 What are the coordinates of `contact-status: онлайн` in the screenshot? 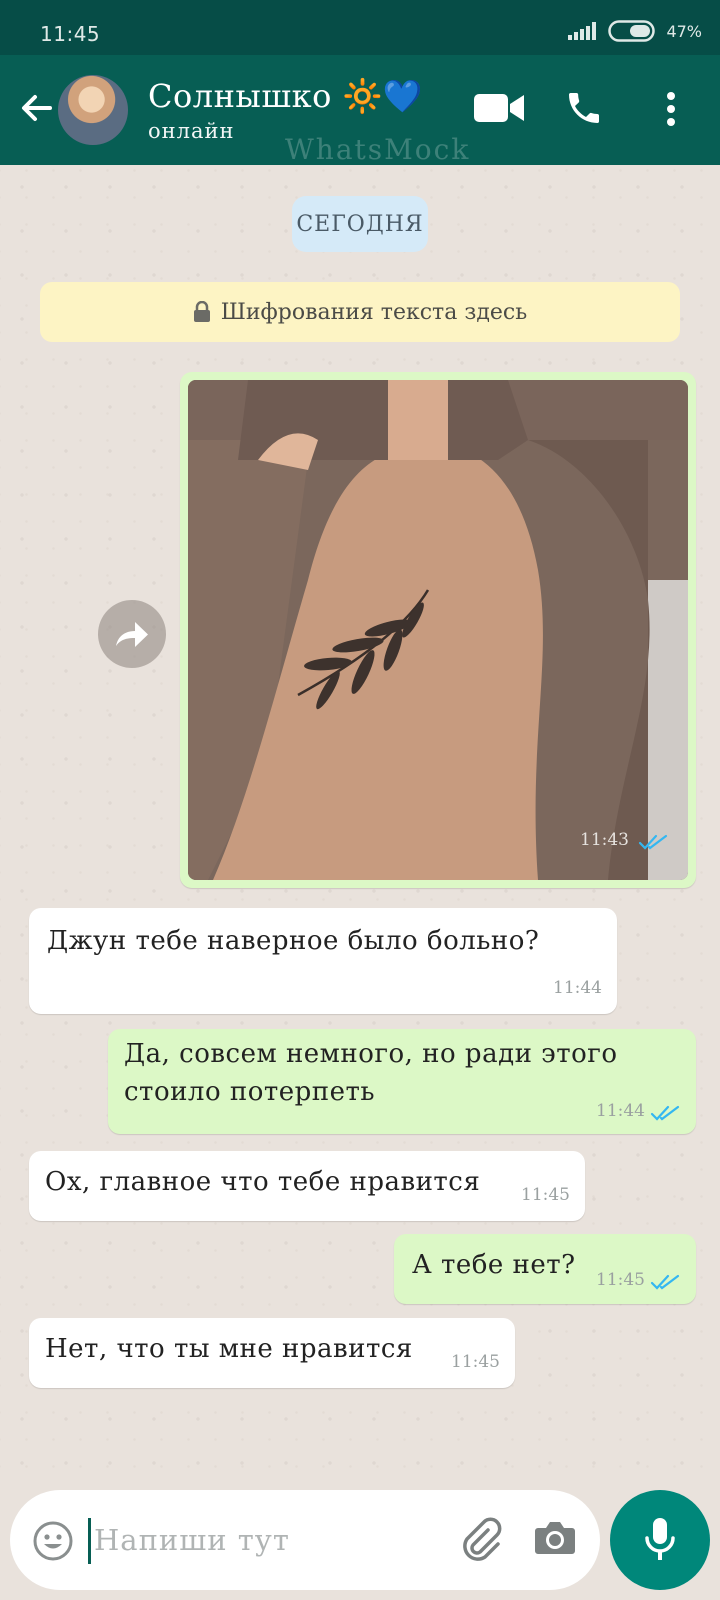 It's located at (191, 131).